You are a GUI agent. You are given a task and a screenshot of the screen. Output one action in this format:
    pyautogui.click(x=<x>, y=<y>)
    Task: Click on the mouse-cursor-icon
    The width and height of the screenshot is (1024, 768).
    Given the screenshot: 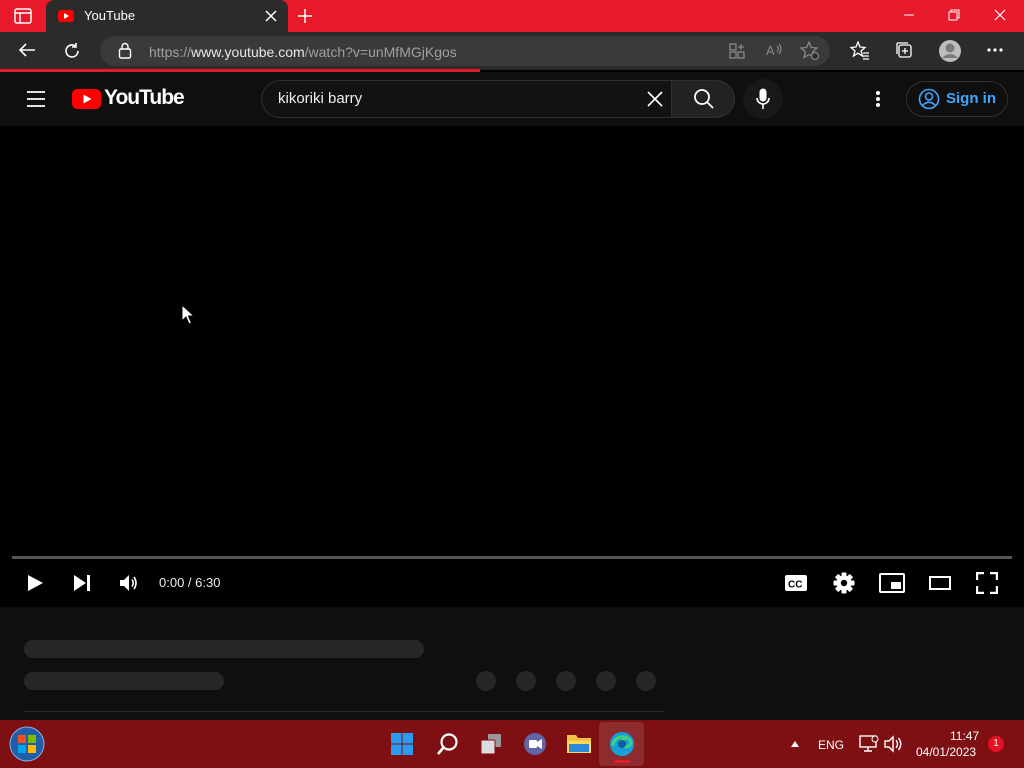 What is the action you would take?
    pyautogui.click(x=188, y=315)
    